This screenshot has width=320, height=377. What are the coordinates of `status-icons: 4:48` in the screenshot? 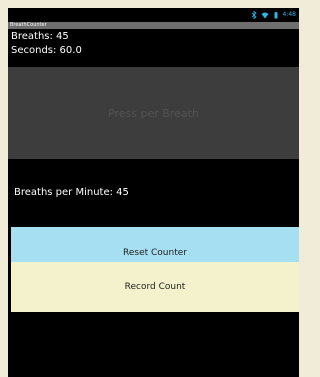 It's located at (273, 15).